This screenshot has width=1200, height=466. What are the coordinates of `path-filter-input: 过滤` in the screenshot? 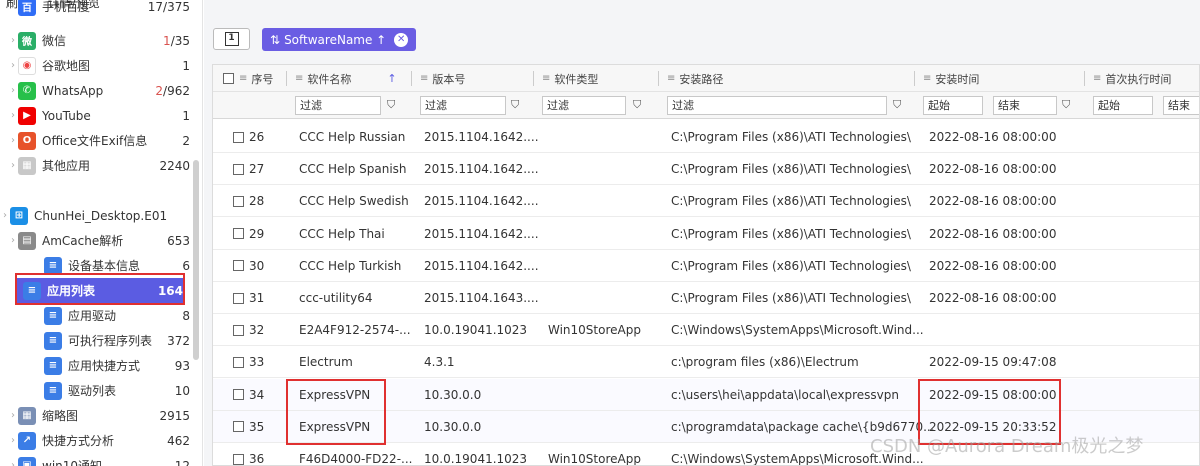 It's located at (777, 105).